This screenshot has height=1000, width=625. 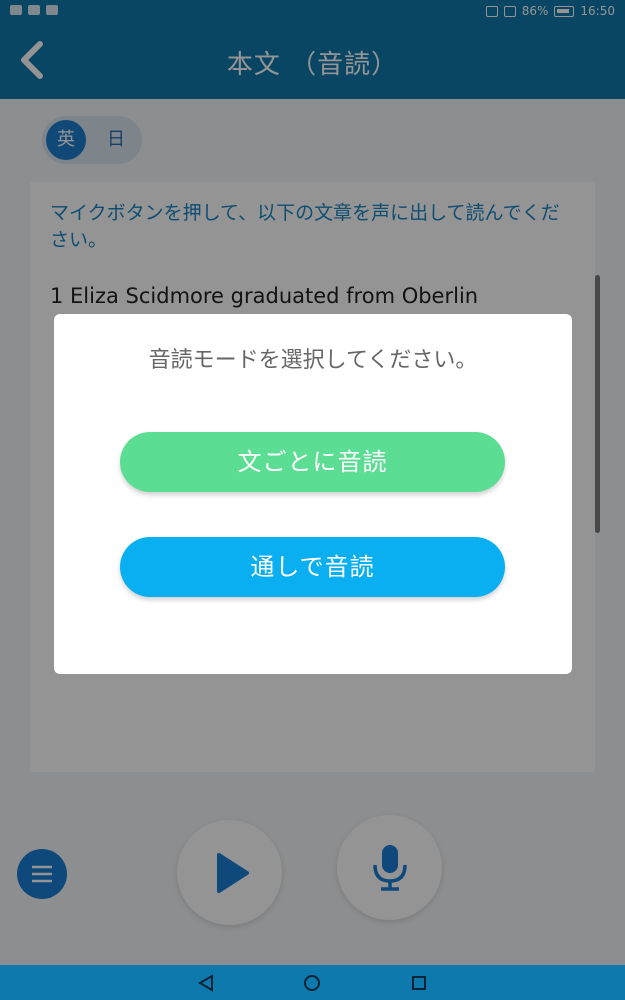 I want to click on nav-recents-icon, so click(x=419, y=983).